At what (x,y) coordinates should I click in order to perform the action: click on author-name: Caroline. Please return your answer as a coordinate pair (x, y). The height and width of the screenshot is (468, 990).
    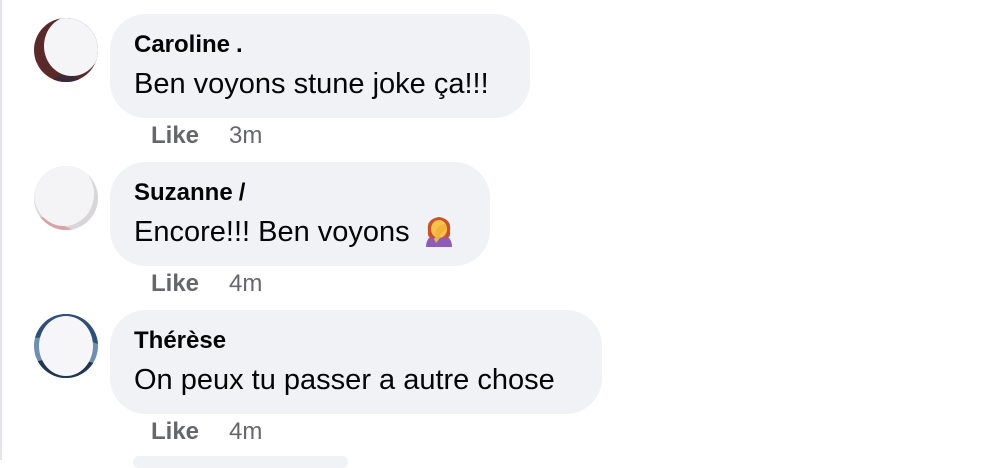
    Looking at the image, I should click on (182, 44).